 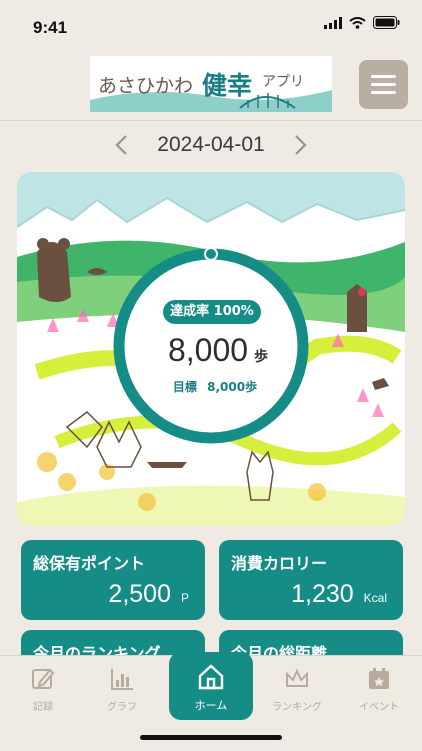 I want to click on status-time: 9:41, so click(x=50, y=27).